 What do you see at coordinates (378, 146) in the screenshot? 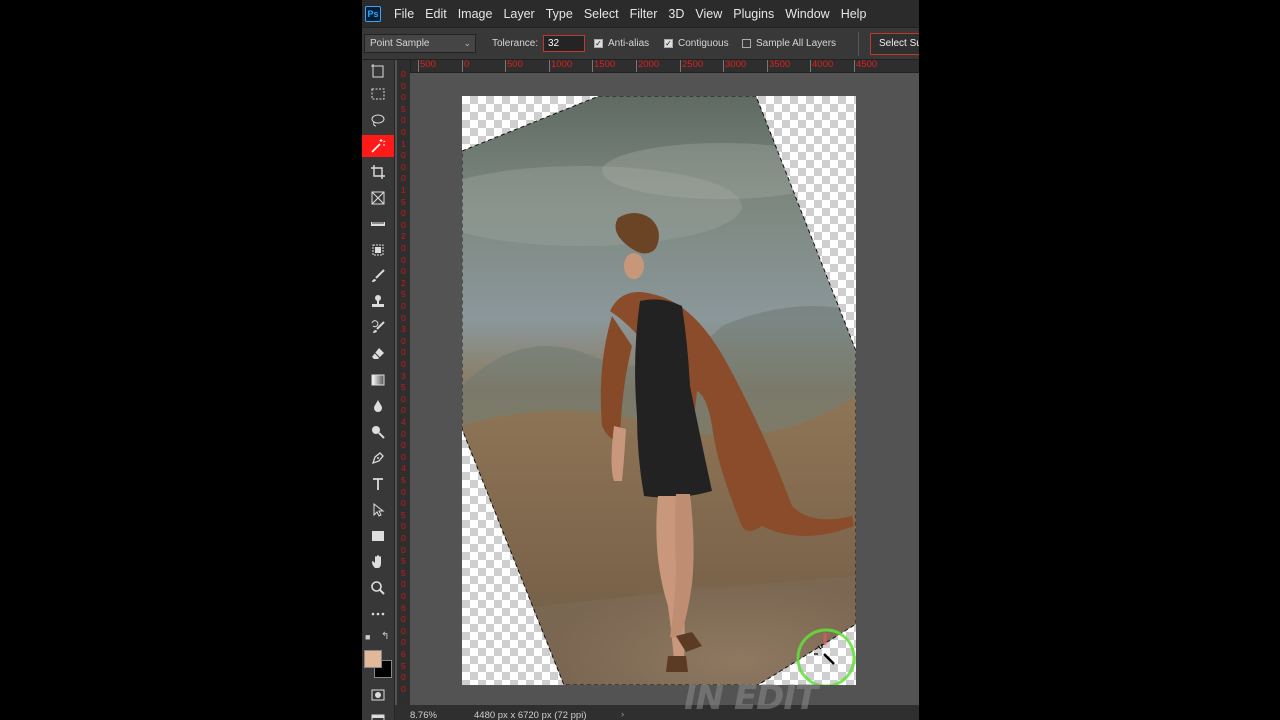
I see `magic-wand-icon` at bounding box center [378, 146].